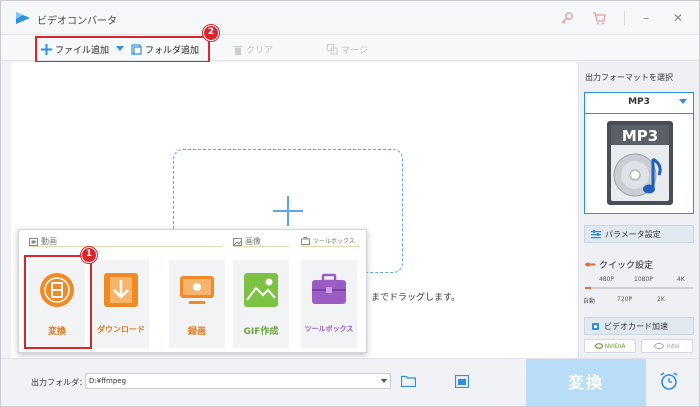  Describe the element at coordinates (196, 332) in the screenshot. I see `tile-record-label: 録画` at that location.